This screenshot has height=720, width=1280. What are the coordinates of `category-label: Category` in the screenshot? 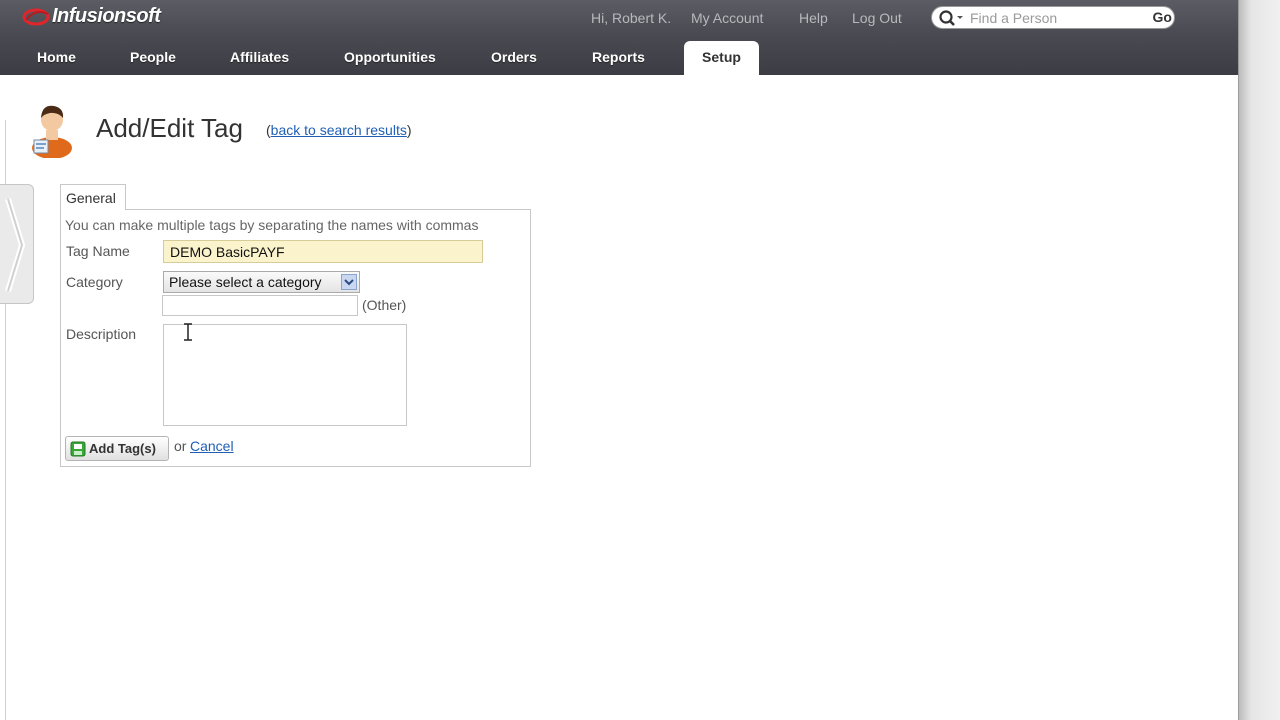 It's located at (94, 282).